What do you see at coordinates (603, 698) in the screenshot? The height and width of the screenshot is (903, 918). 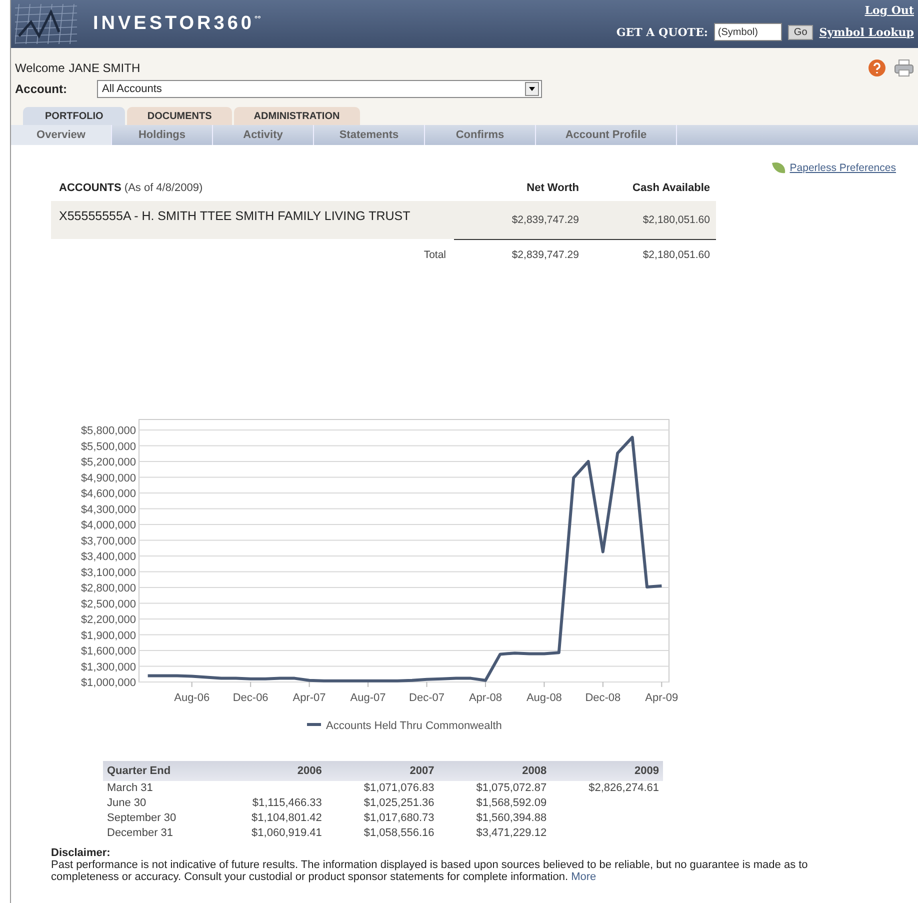 I see `x-axis-label: Dec-08` at bounding box center [603, 698].